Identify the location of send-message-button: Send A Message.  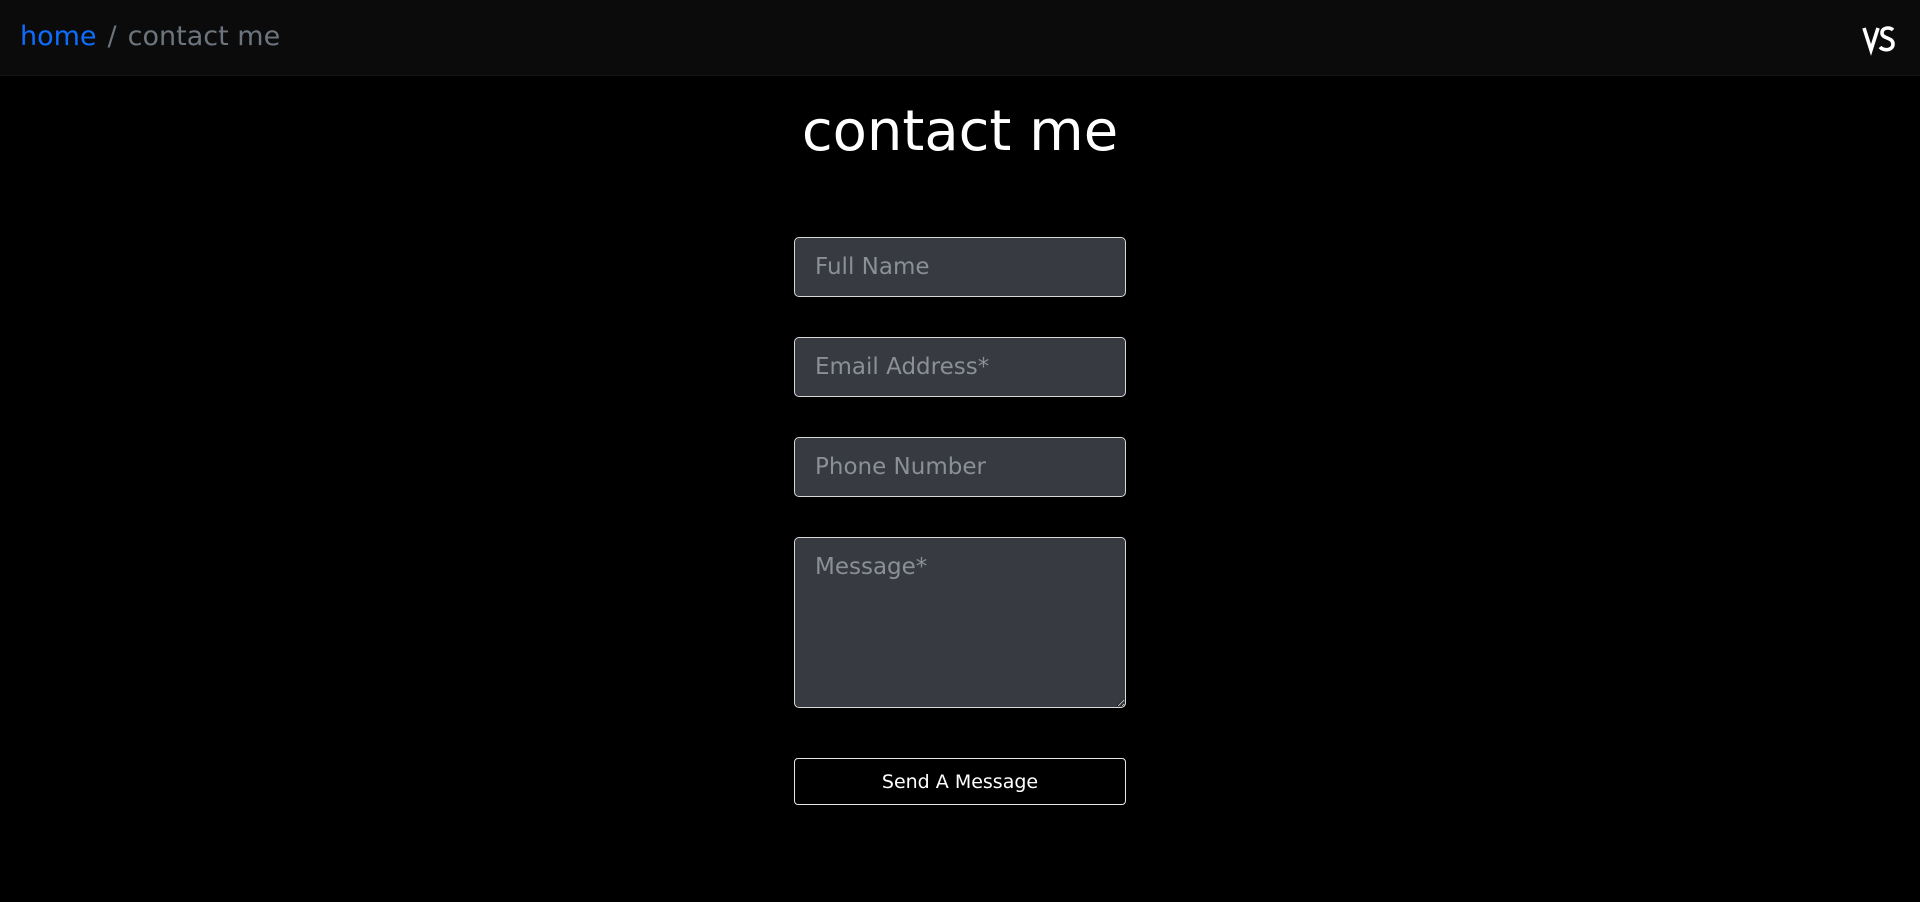
(960, 781).